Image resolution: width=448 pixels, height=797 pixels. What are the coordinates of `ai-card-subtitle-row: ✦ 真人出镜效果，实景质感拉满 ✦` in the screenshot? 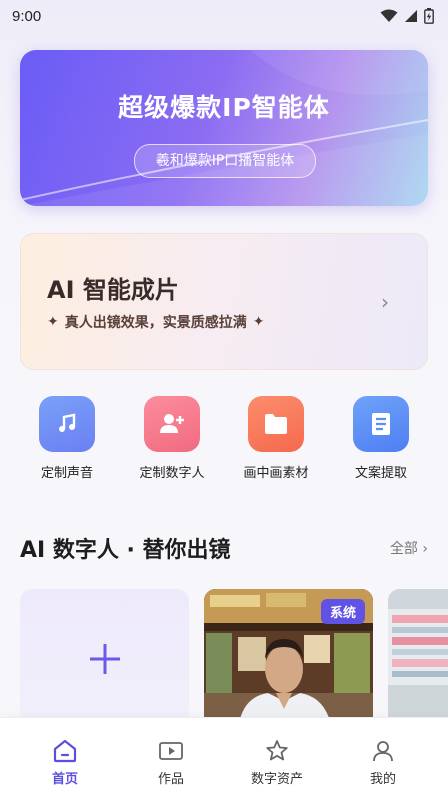 It's located at (155, 322).